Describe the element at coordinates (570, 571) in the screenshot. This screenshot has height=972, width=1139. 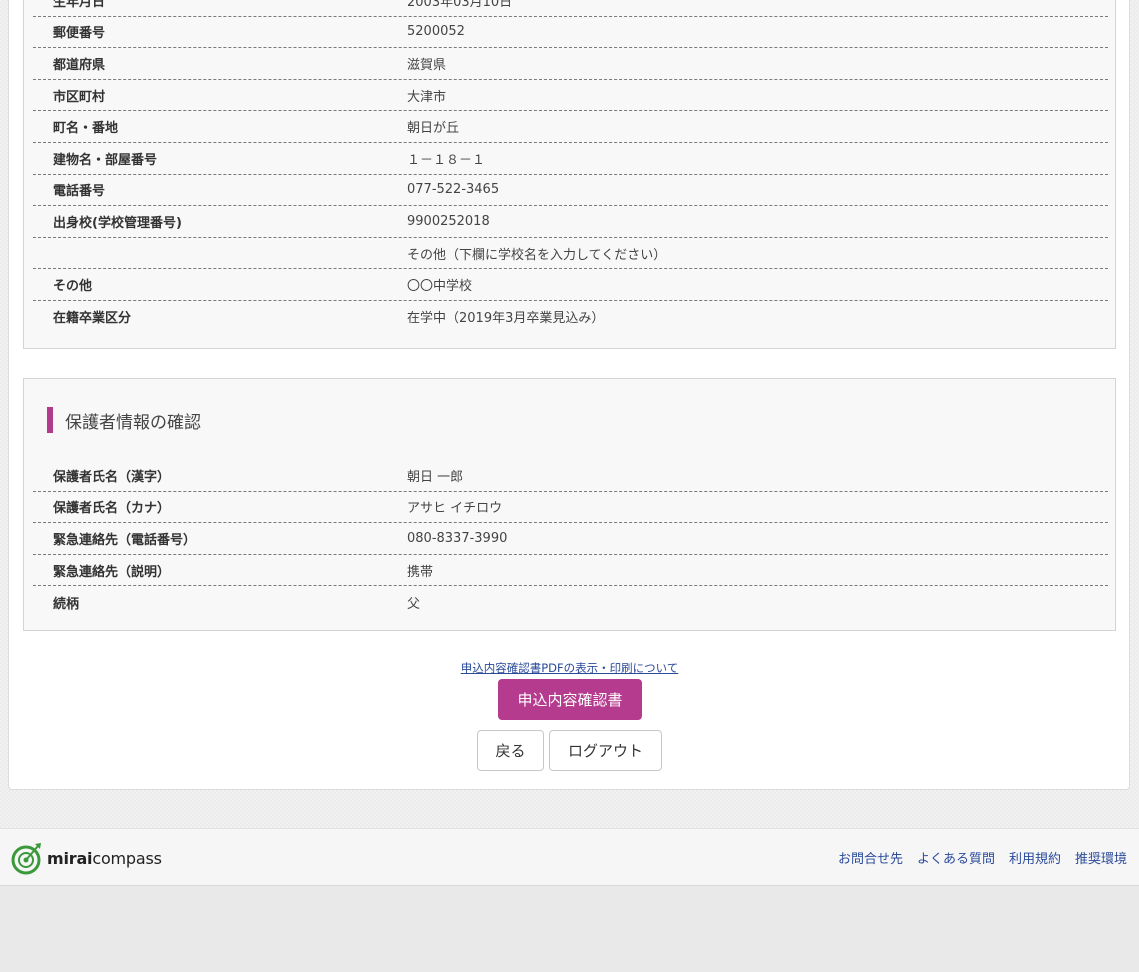
I see `table-row: 緊急連絡先（説明） 携帯` at that location.